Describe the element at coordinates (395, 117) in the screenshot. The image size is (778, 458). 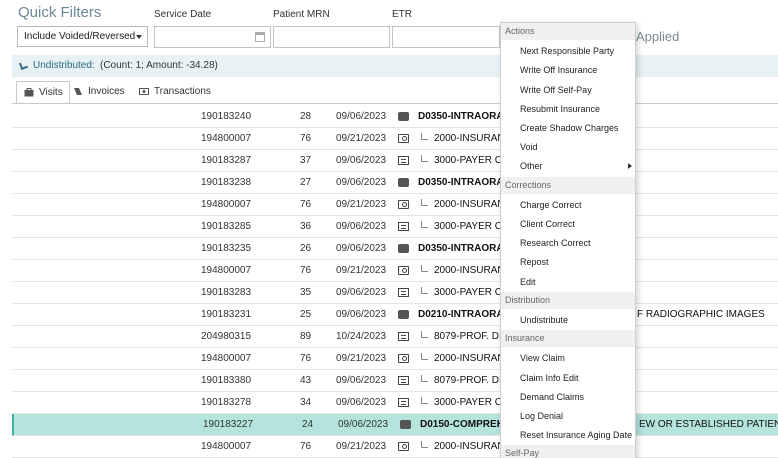
I see `table-row: 190183240 28 09/06/2023 D0350-INTRAORAL` at that location.